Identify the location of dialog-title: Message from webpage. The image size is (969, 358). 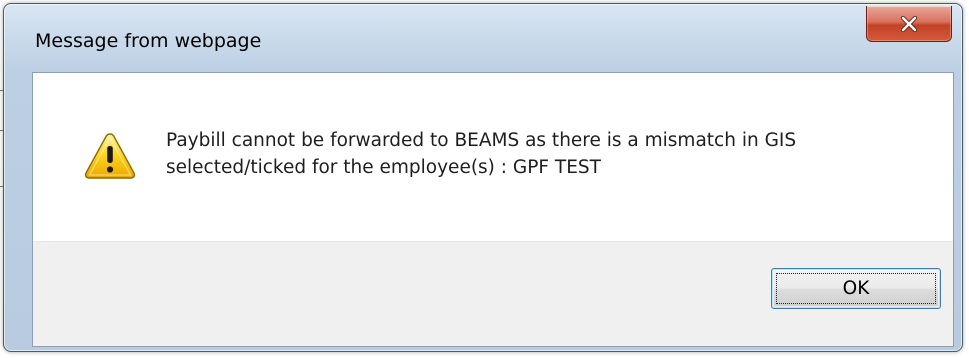
(148, 41).